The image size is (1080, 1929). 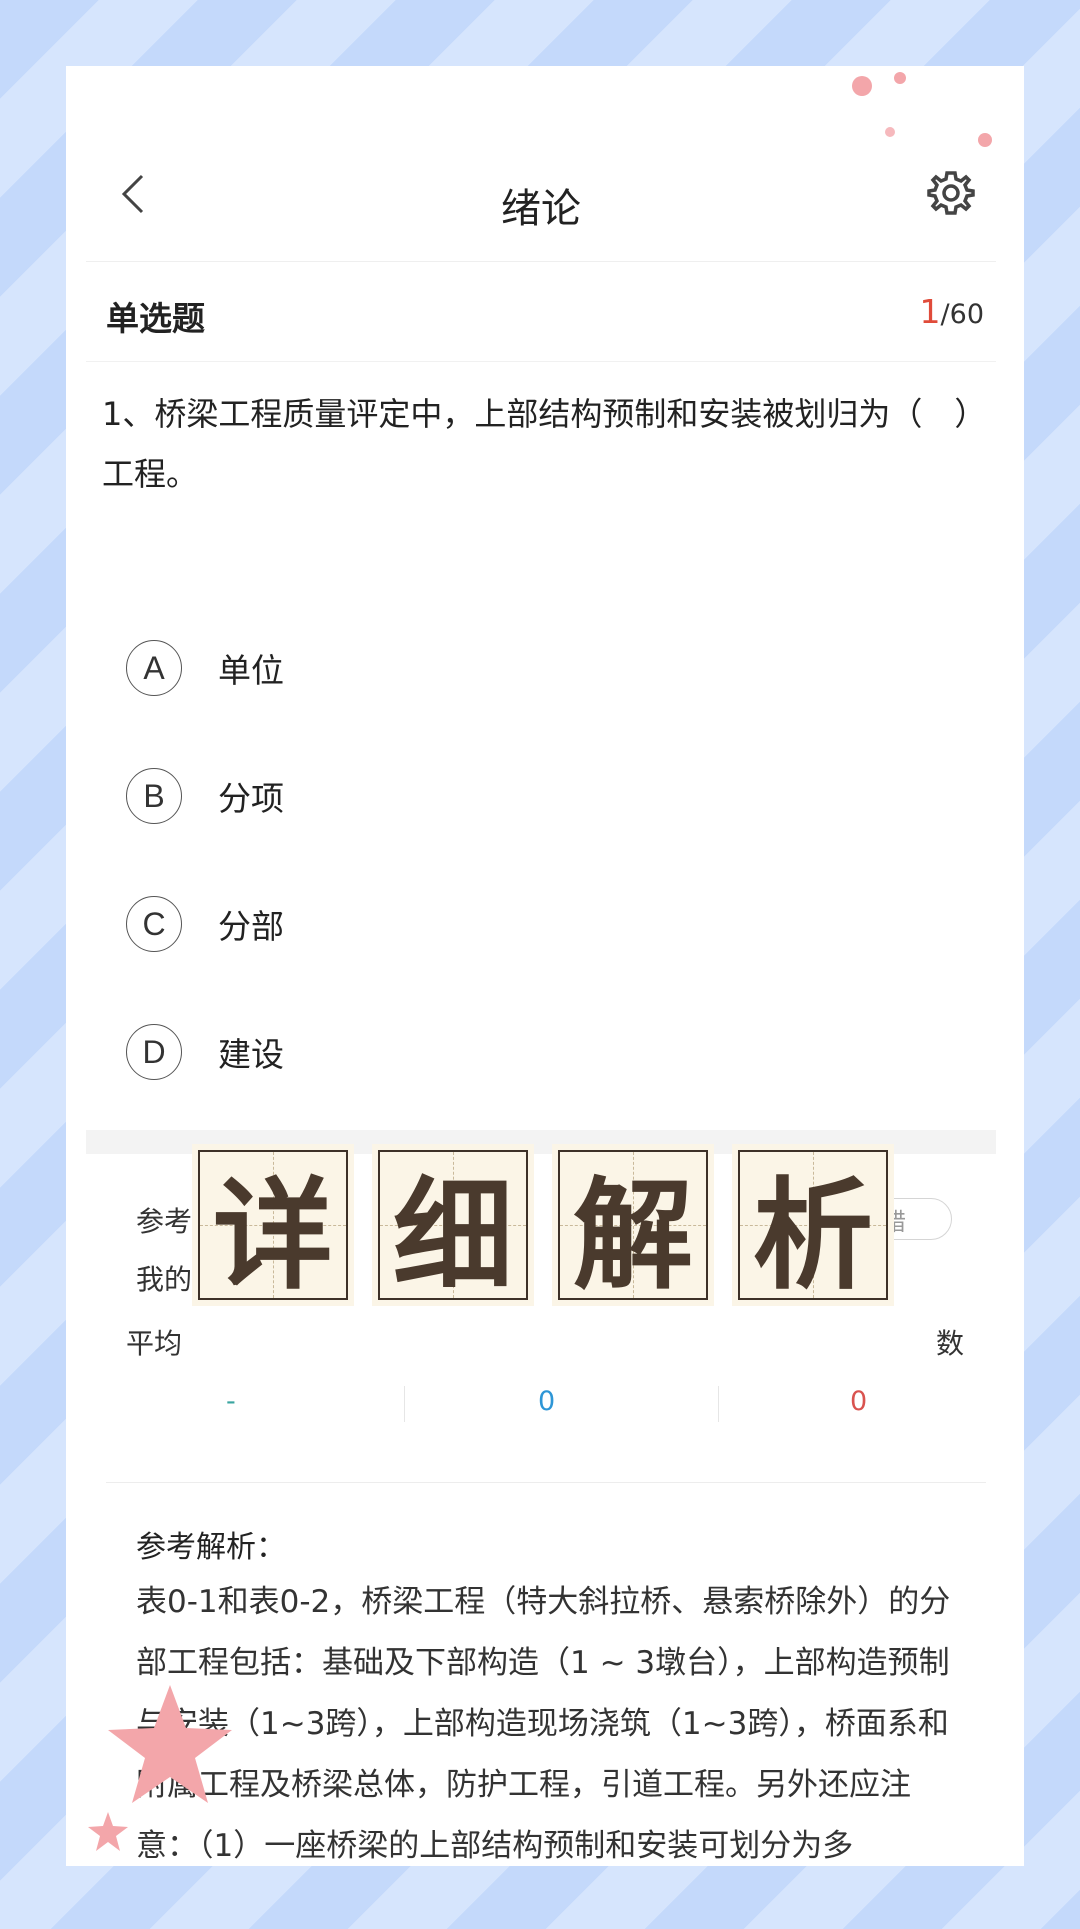 What do you see at coordinates (170, 1744) in the screenshot?
I see `pink-star-icon` at bounding box center [170, 1744].